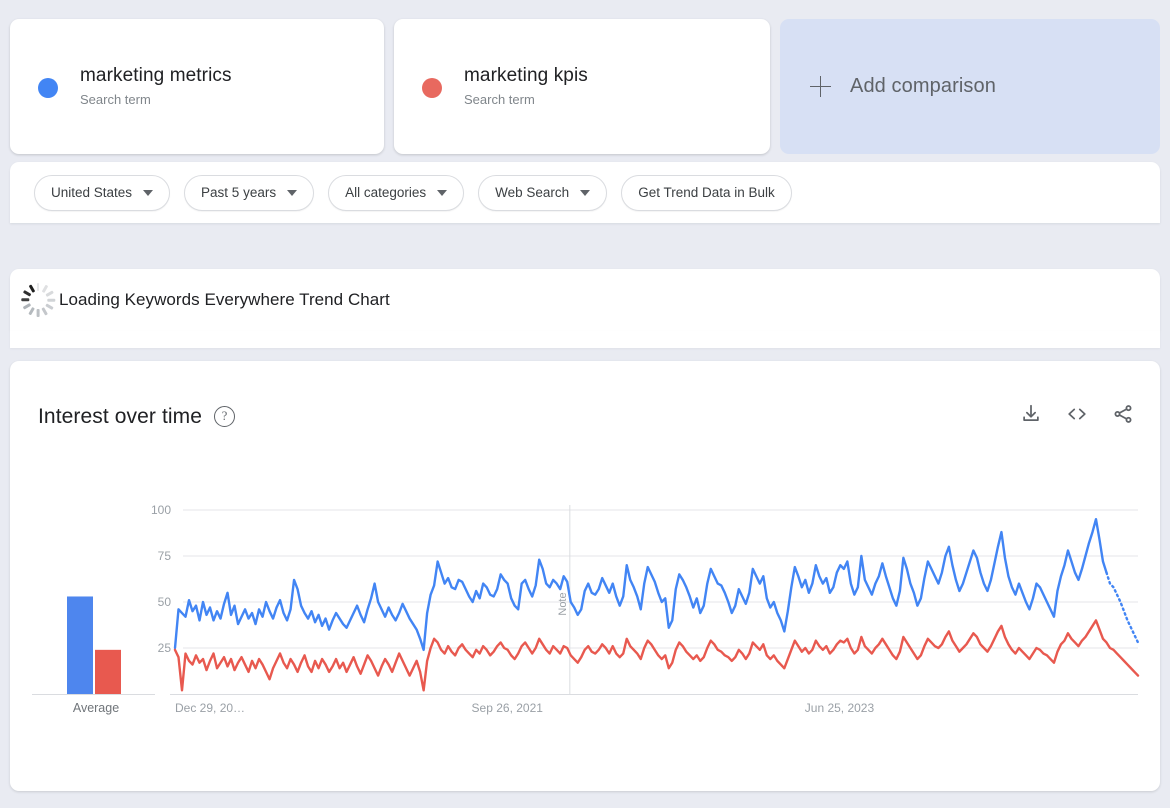 The image size is (1170, 808). What do you see at coordinates (120, 416) in the screenshot?
I see `chart-title: Interest over time` at bounding box center [120, 416].